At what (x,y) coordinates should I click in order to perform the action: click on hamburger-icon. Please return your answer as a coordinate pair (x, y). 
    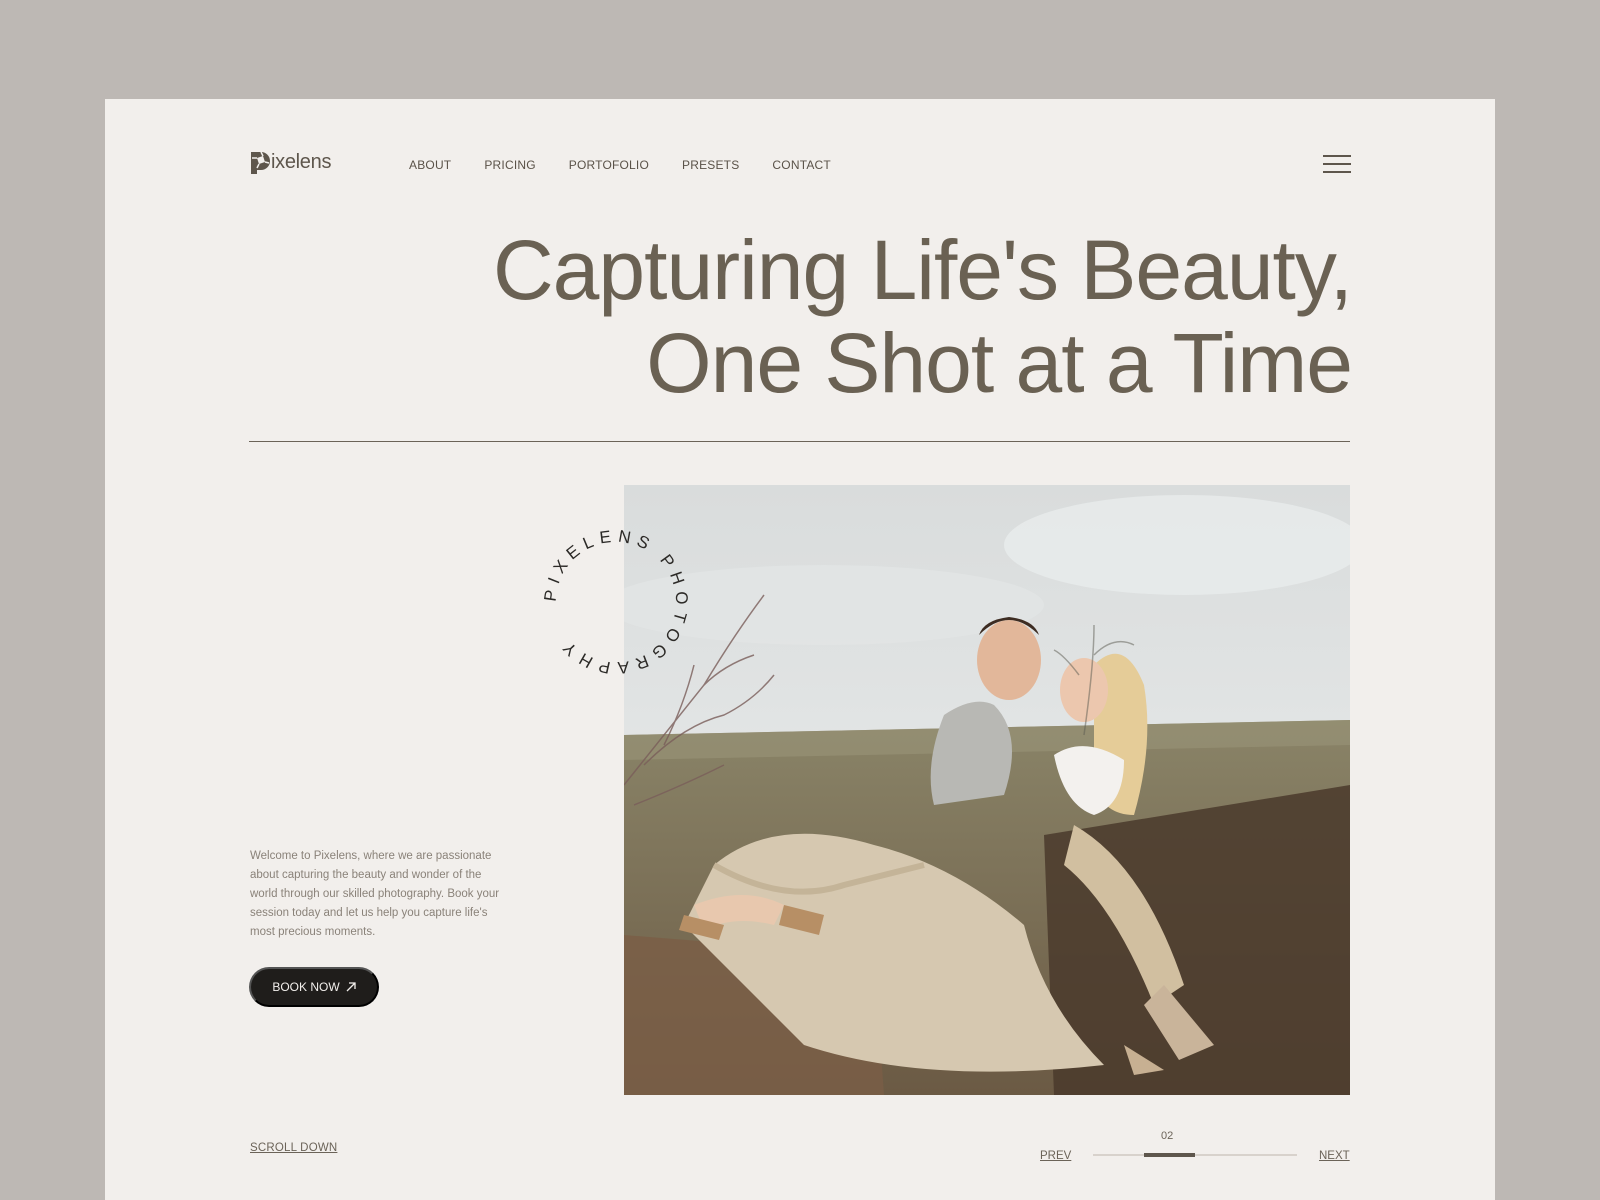
    Looking at the image, I should click on (1337, 165).